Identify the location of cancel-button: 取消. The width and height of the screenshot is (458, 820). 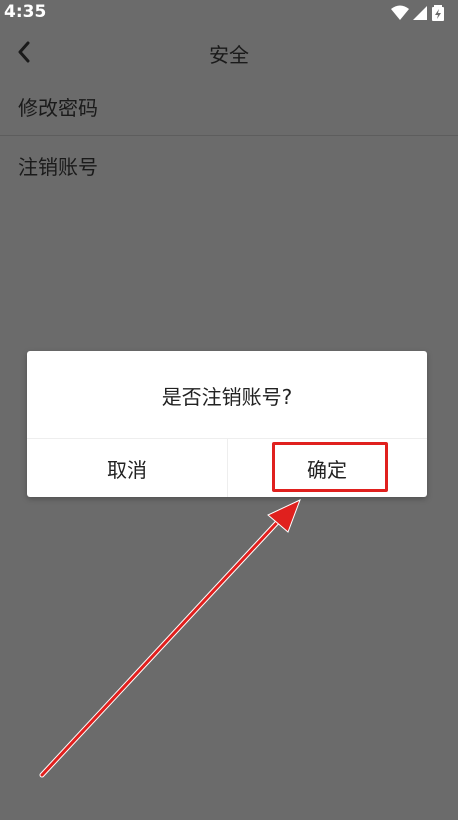
(127, 468).